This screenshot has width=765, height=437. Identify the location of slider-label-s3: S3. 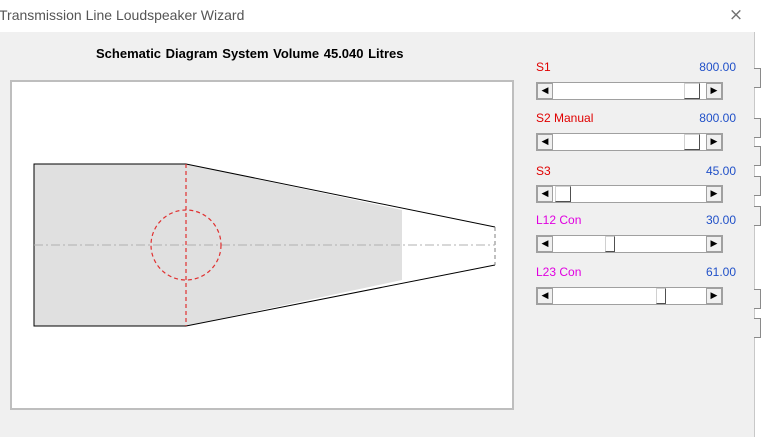
(543, 171).